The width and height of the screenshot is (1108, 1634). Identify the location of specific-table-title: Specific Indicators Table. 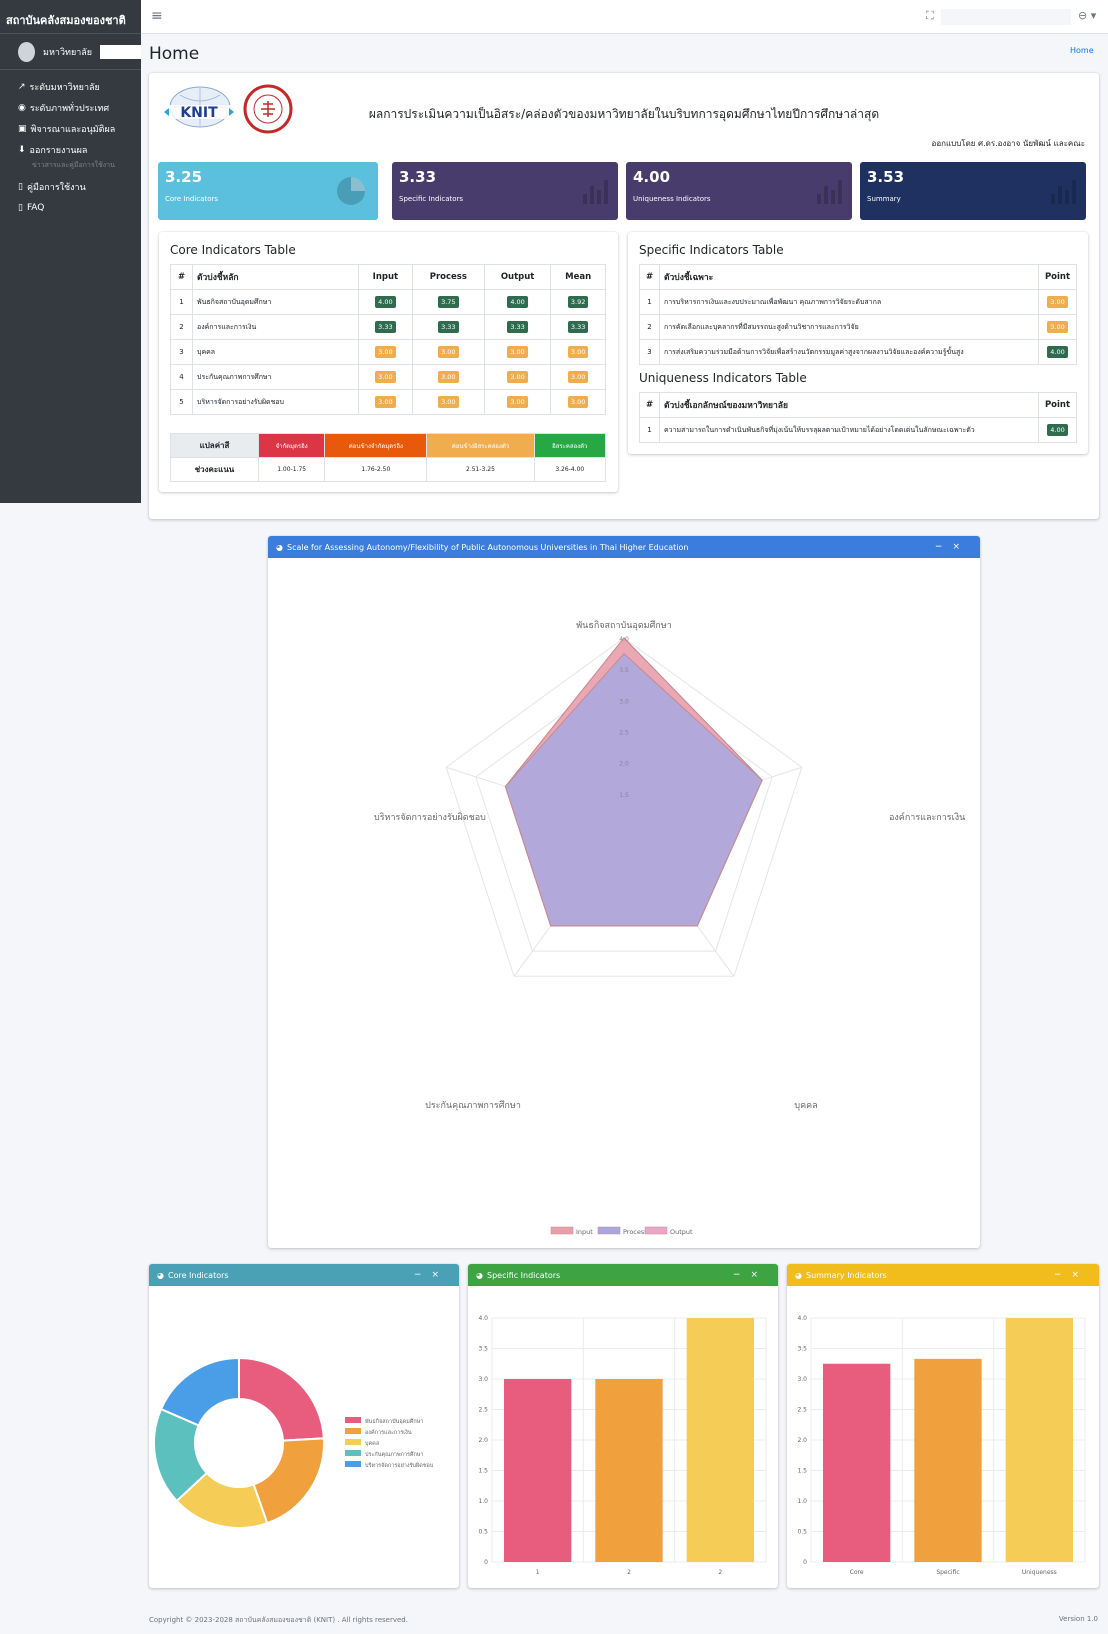
(711, 250).